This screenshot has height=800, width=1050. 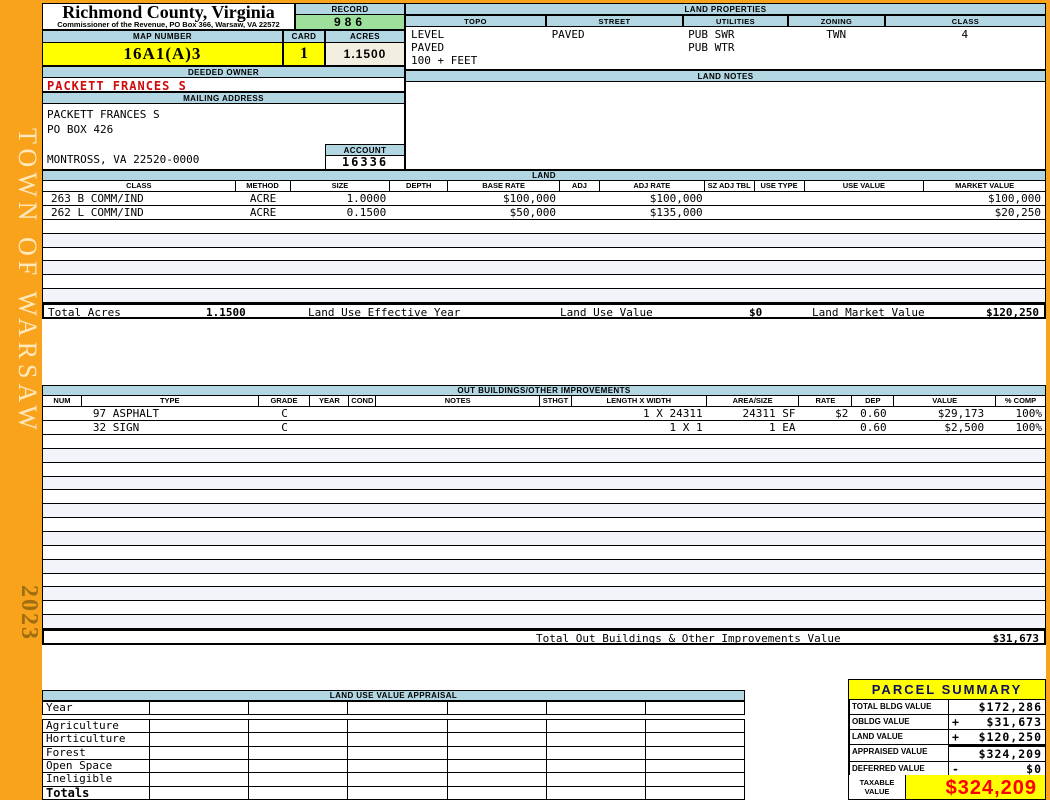 I want to click on street-value, so click(x=615, y=60).